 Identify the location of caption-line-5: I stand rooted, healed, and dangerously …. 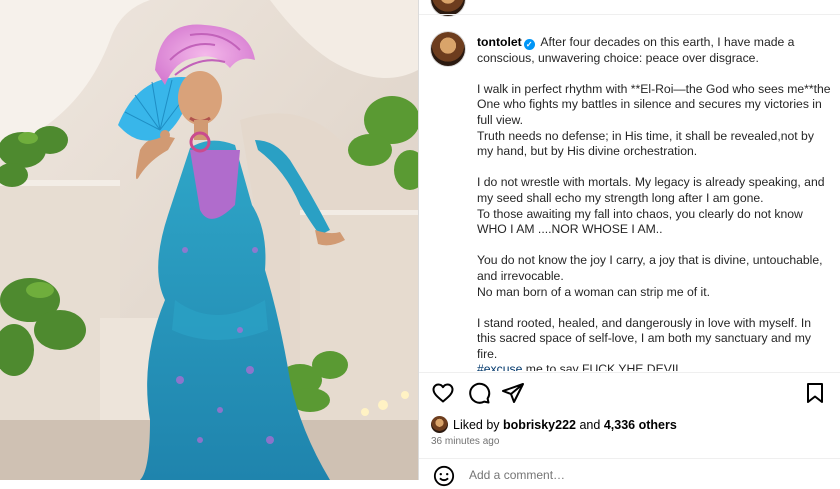
(644, 338).